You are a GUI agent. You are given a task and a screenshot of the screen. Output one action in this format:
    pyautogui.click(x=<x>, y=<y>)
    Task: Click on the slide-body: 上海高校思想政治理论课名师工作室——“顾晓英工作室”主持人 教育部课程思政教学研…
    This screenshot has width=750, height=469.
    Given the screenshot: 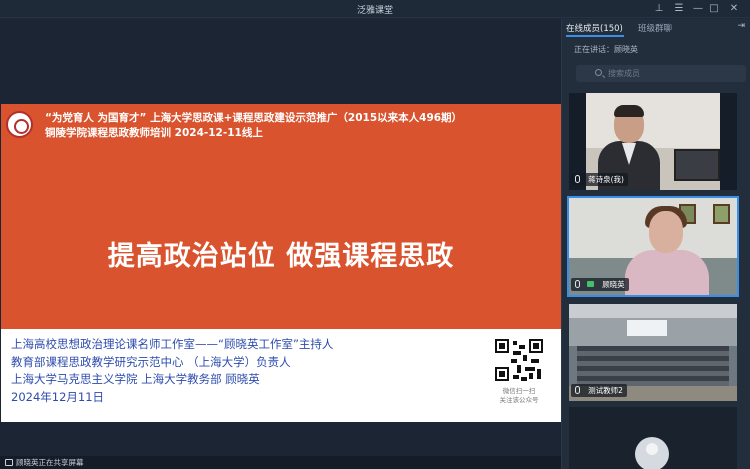 What is the action you would take?
    pyautogui.click(x=172, y=371)
    